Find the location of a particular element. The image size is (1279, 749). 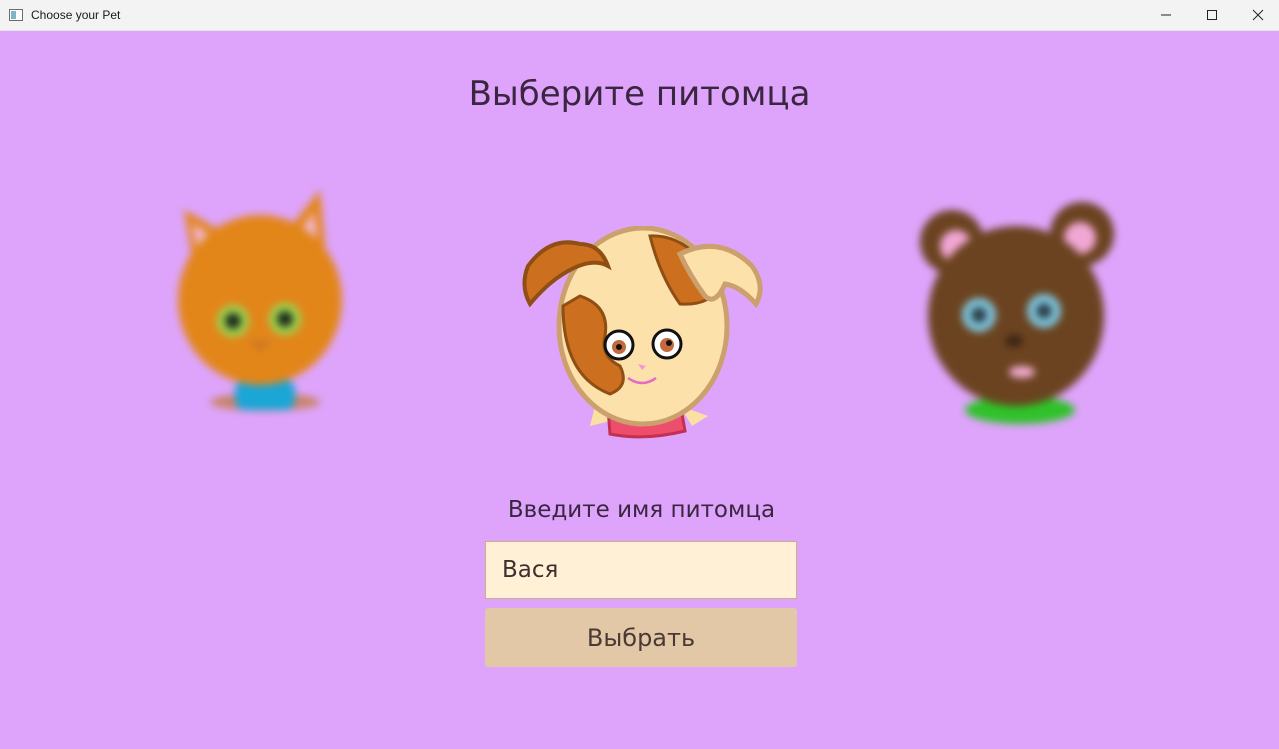

pet-option-bear is located at coordinates (1020, 316).